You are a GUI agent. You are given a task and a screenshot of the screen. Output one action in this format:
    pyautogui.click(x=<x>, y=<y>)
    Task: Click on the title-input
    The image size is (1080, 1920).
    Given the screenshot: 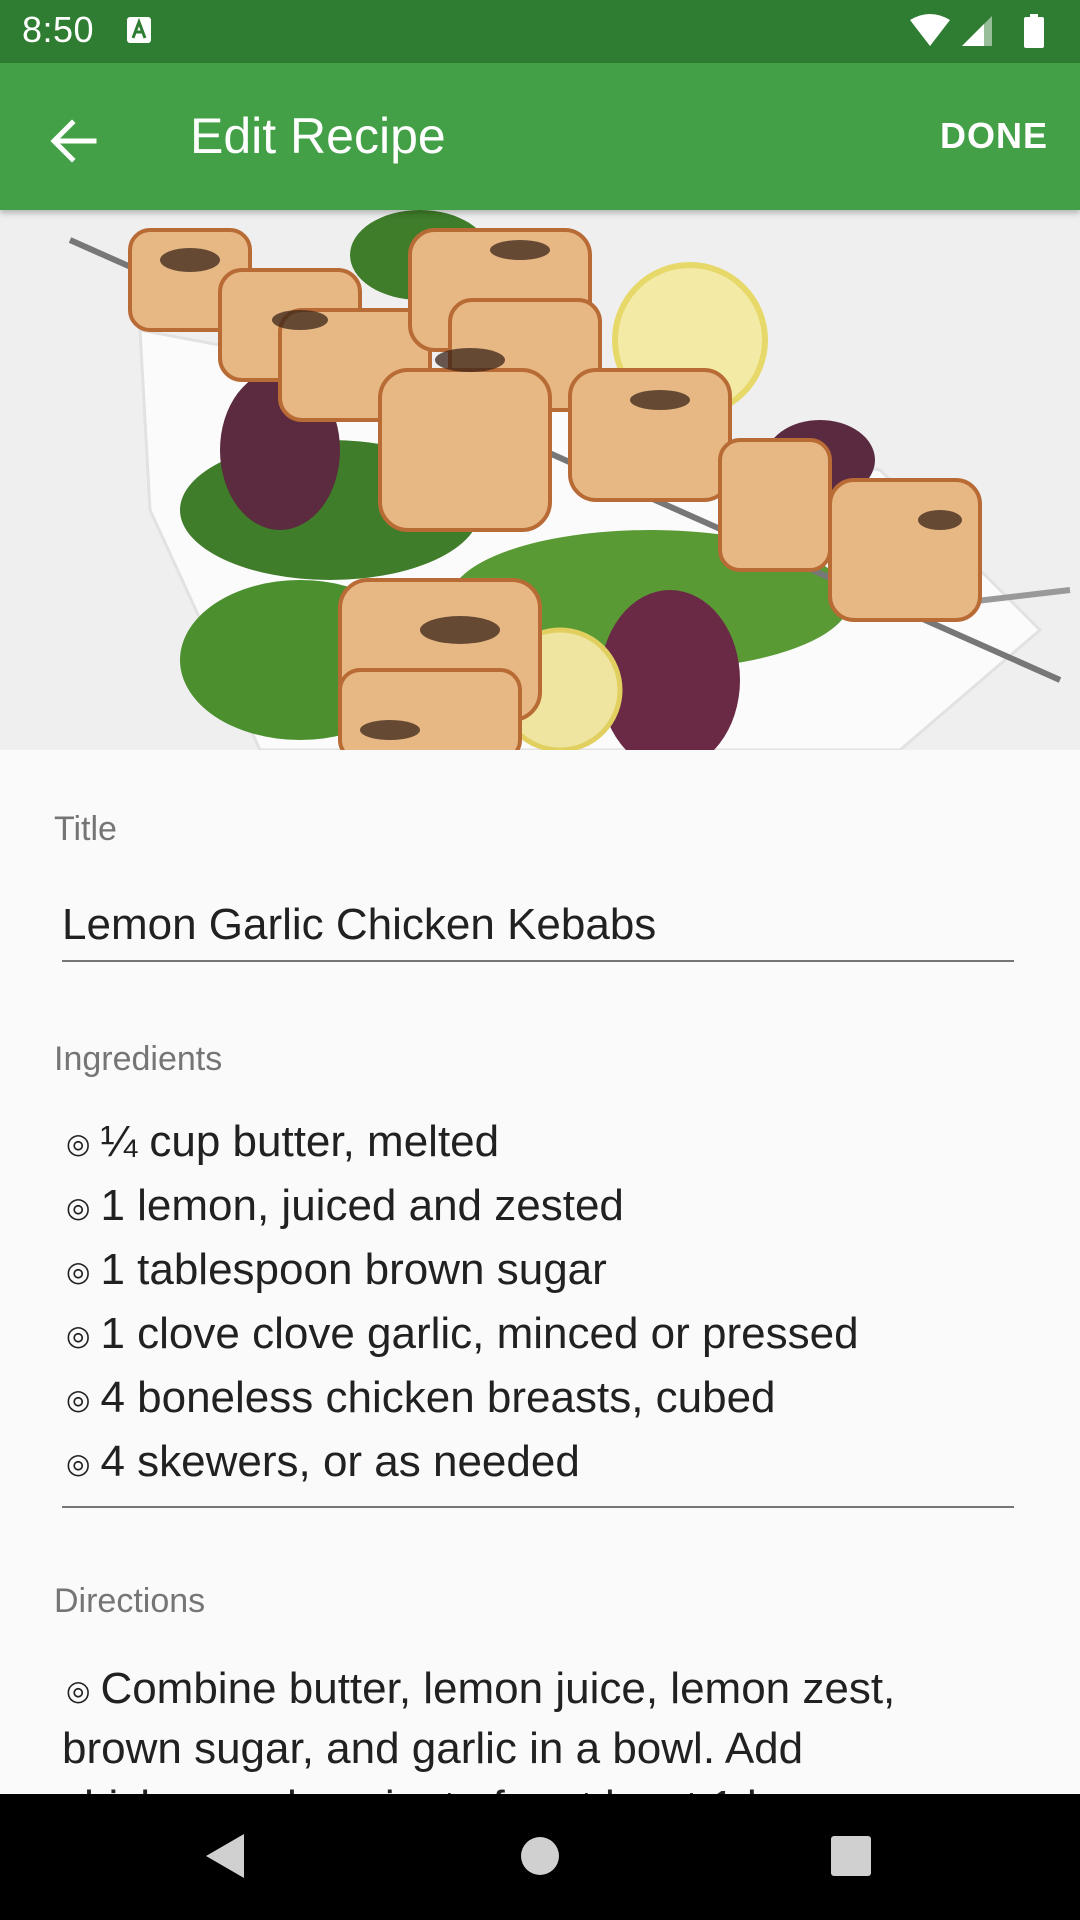 What is the action you would take?
    pyautogui.click(x=538, y=926)
    